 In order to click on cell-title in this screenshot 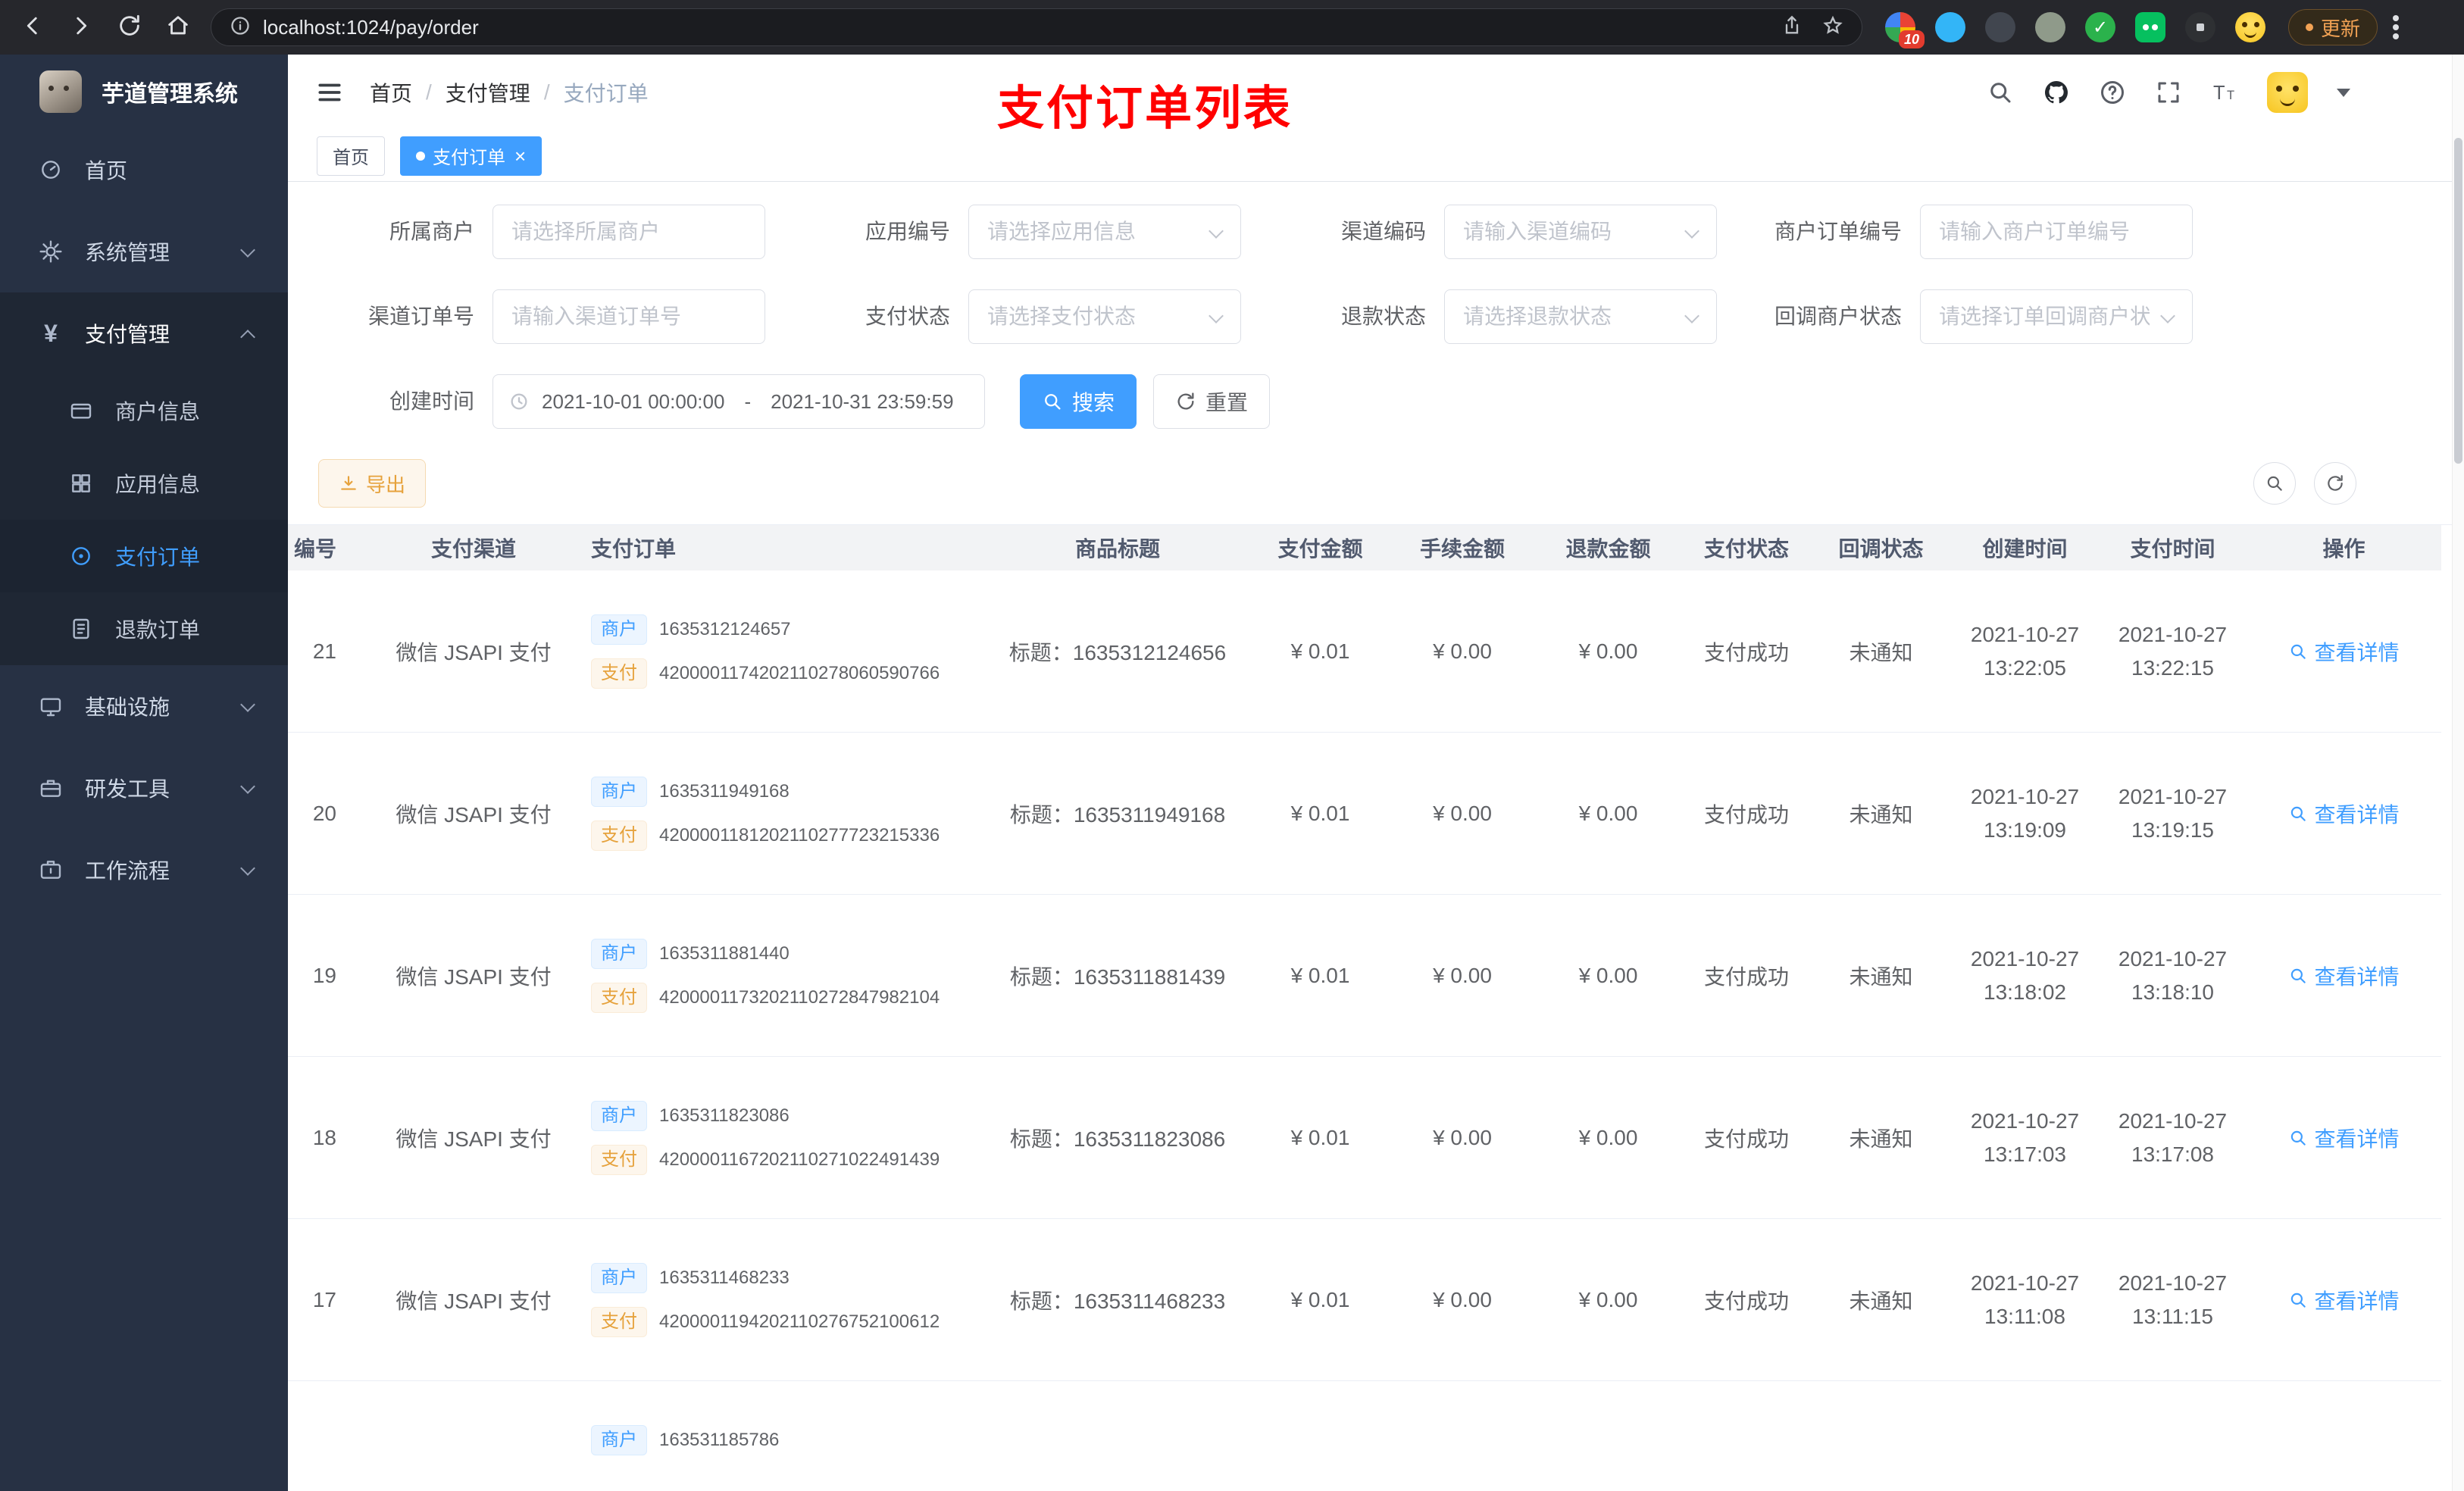, I will do `click(1117, 1436)`.